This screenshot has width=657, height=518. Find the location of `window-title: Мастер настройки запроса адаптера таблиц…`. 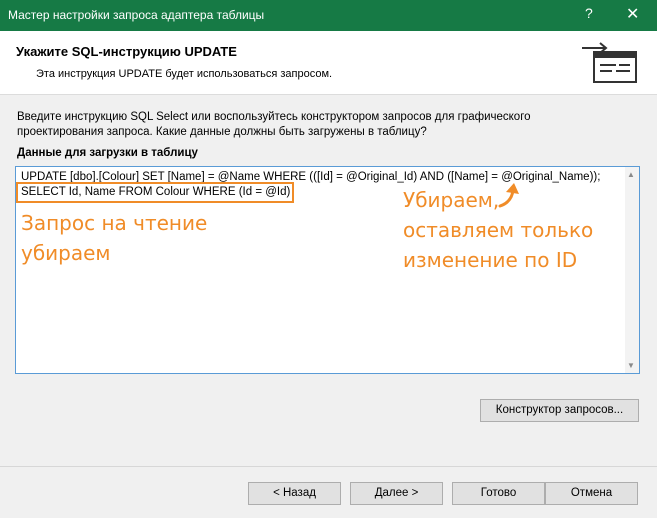

window-title: Мастер настройки запроса адаптера таблиц… is located at coordinates (136, 15).